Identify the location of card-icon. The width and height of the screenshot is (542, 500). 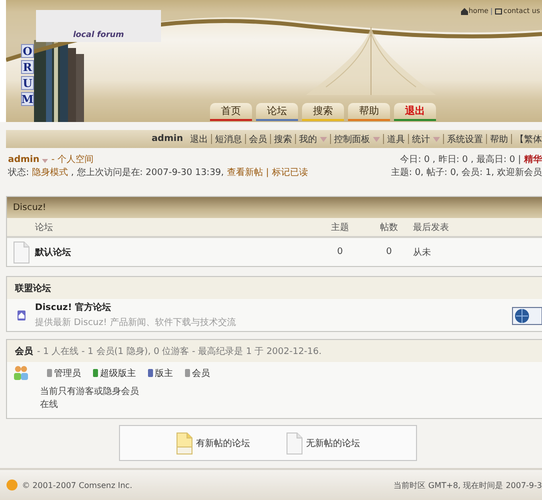
(498, 11).